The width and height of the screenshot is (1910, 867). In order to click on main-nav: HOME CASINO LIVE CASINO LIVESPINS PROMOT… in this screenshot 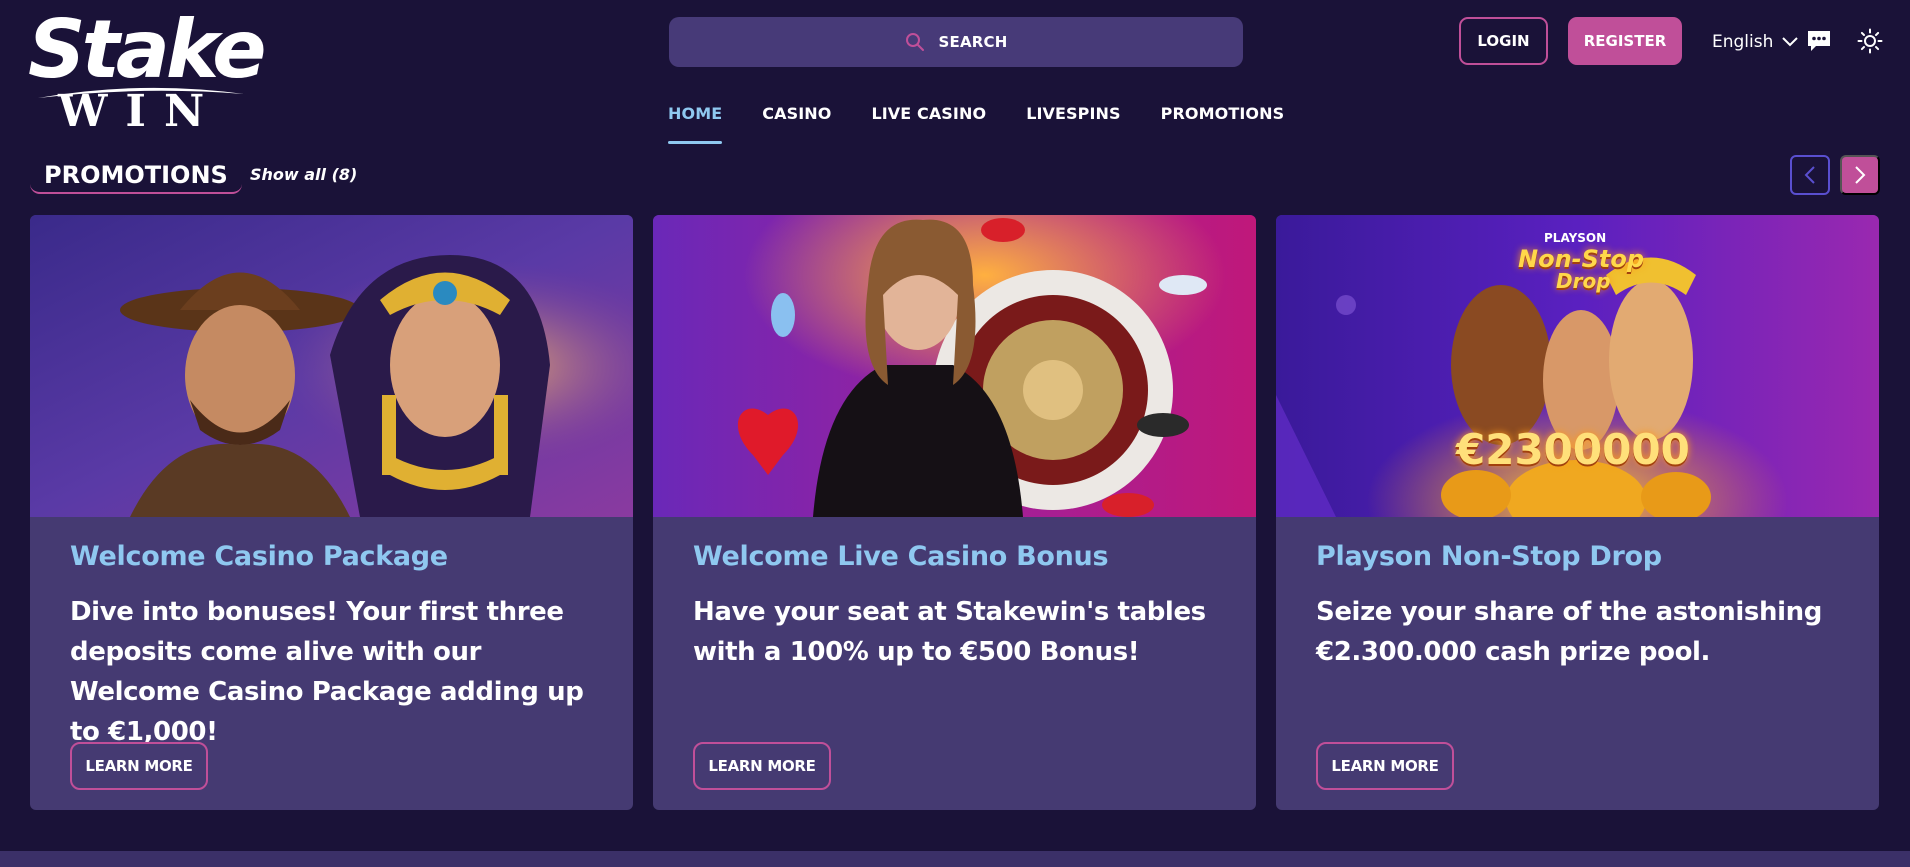, I will do `click(976, 124)`.